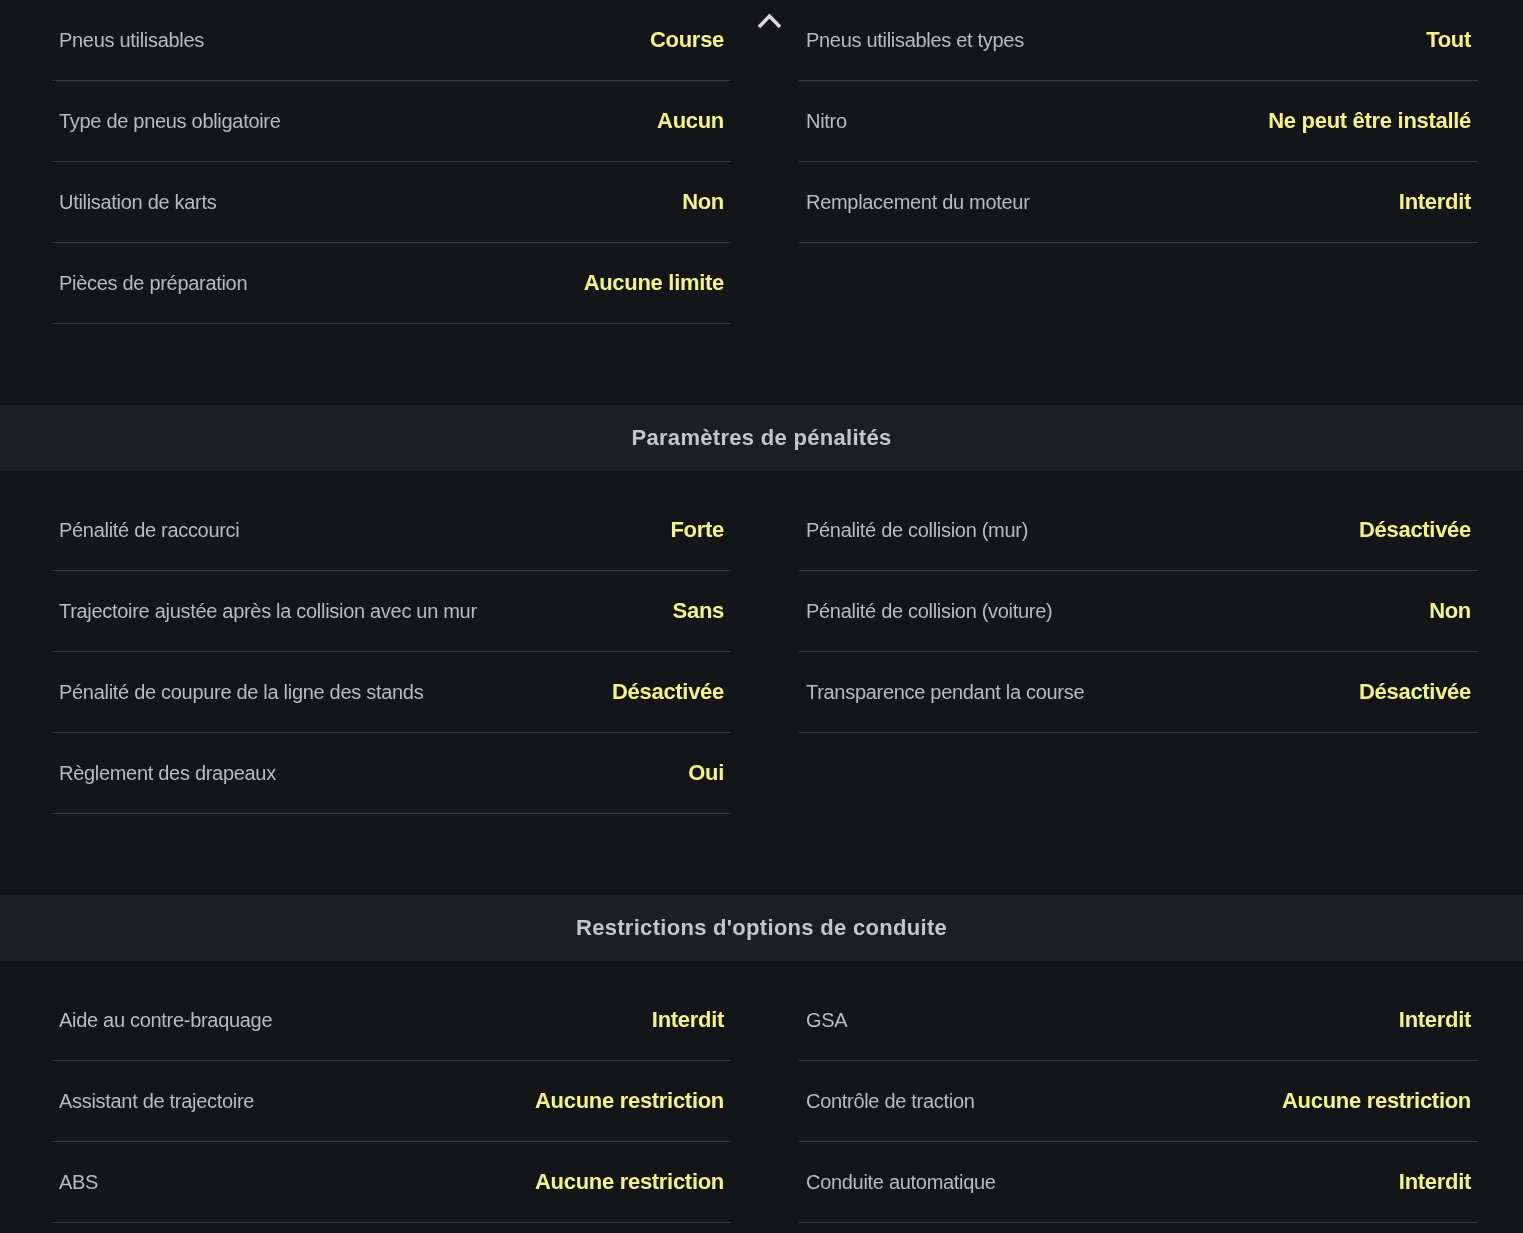 This screenshot has width=1523, height=1233. Describe the element at coordinates (268, 611) in the screenshot. I see `setting-label: Trajectoire ajustée après la collision avec un mur` at that location.